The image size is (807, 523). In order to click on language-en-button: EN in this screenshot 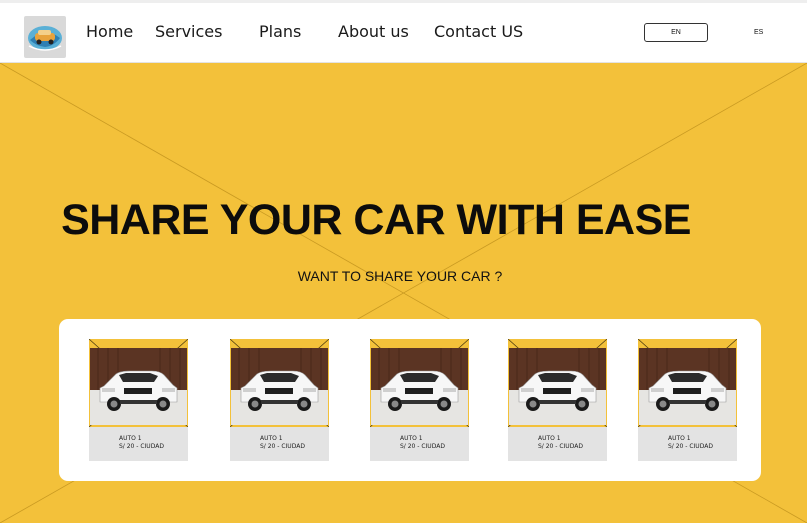, I will do `click(676, 32)`.